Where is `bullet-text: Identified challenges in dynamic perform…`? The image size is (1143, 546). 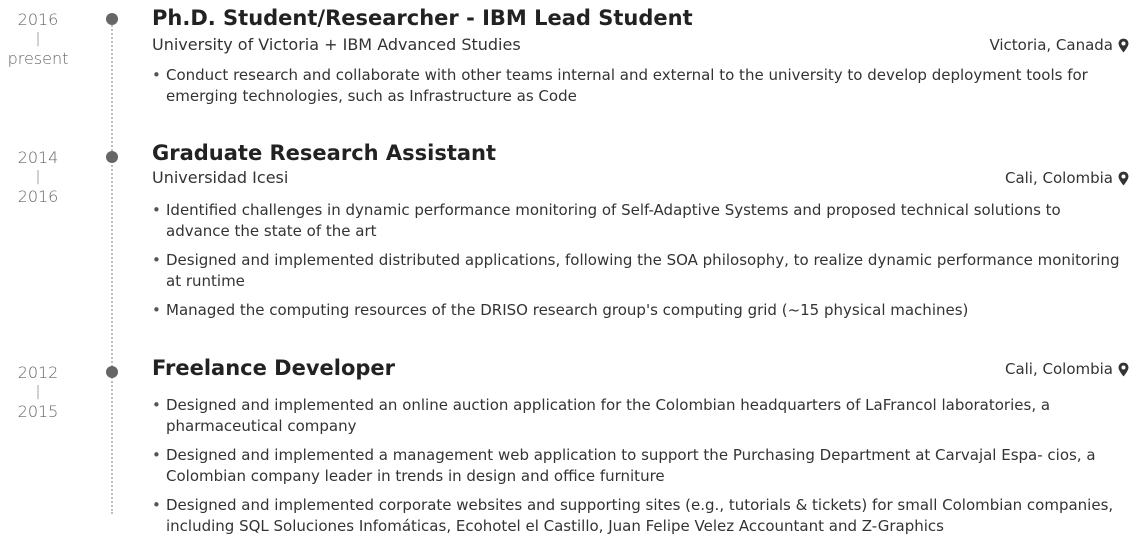
bullet-text: Identified challenges in dynamic perform… is located at coordinates (613, 220).